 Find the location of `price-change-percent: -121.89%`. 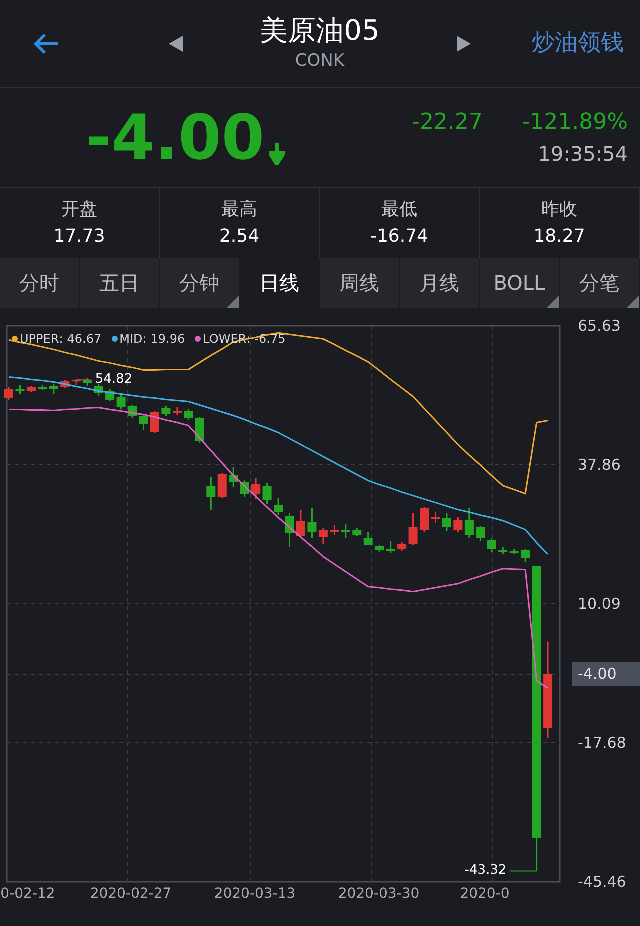

price-change-percent: -121.89% is located at coordinates (575, 123).